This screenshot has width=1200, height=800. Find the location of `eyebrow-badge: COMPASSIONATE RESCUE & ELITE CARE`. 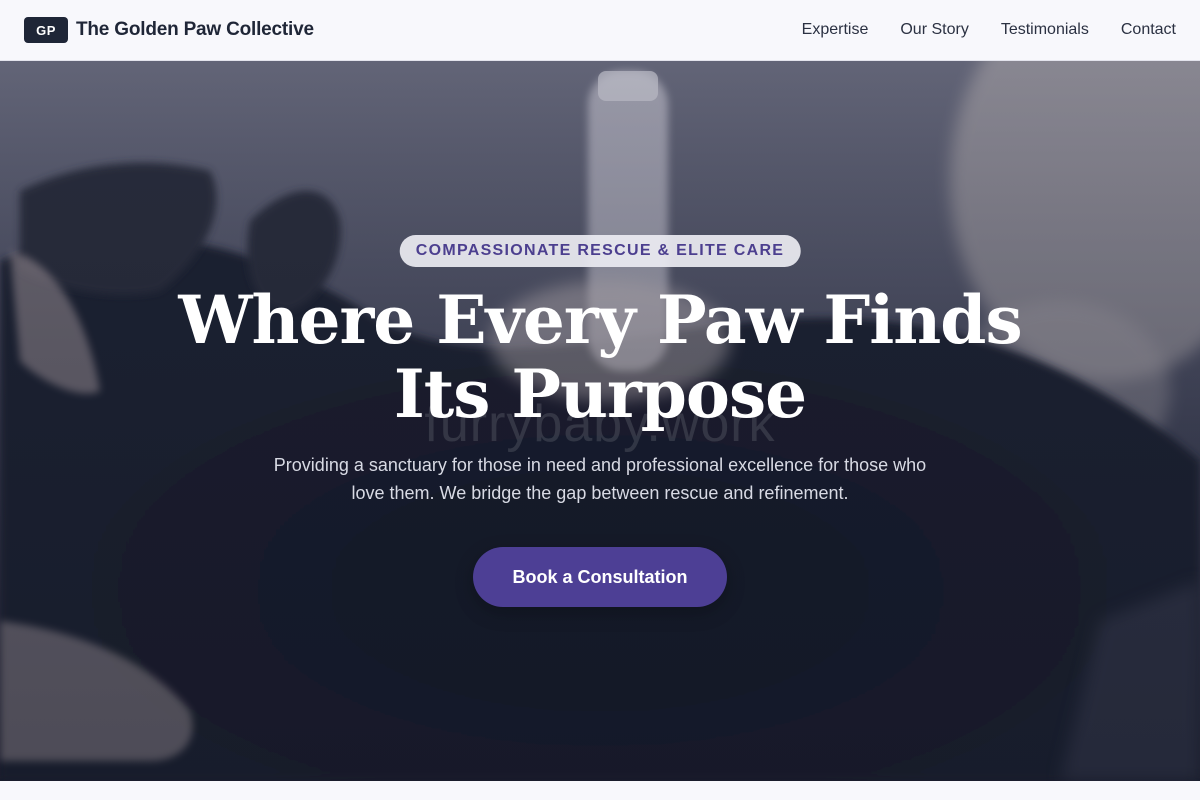

eyebrow-badge: COMPASSIONATE RESCUE & ELITE CARE is located at coordinates (600, 251).